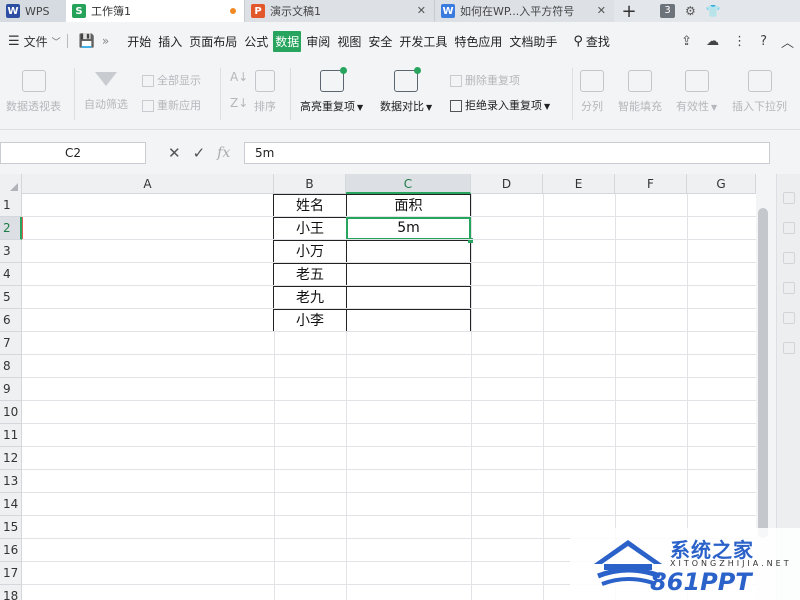 This screenshot has height=600, width=800. What do you see at coordinates (11, 228) in the screenshot?
I see `row-header-2: 2` at bounding box center [11, 228].